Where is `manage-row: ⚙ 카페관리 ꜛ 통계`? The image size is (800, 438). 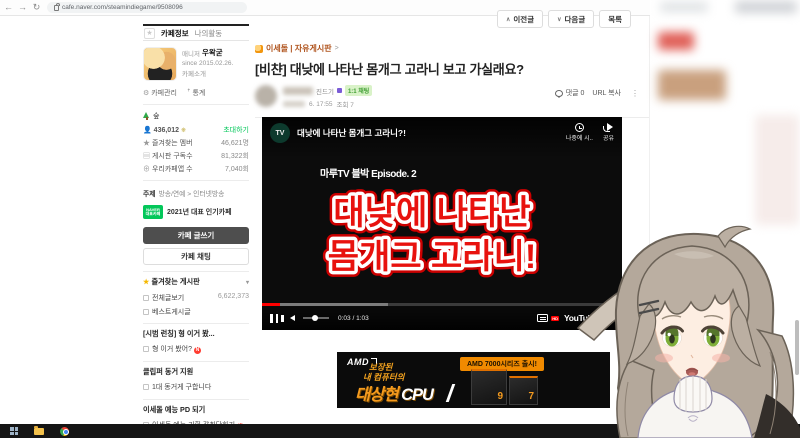 manage-row: ⚙ 카페관리 ꜛ 통계 is located at coordinates (196, 95).